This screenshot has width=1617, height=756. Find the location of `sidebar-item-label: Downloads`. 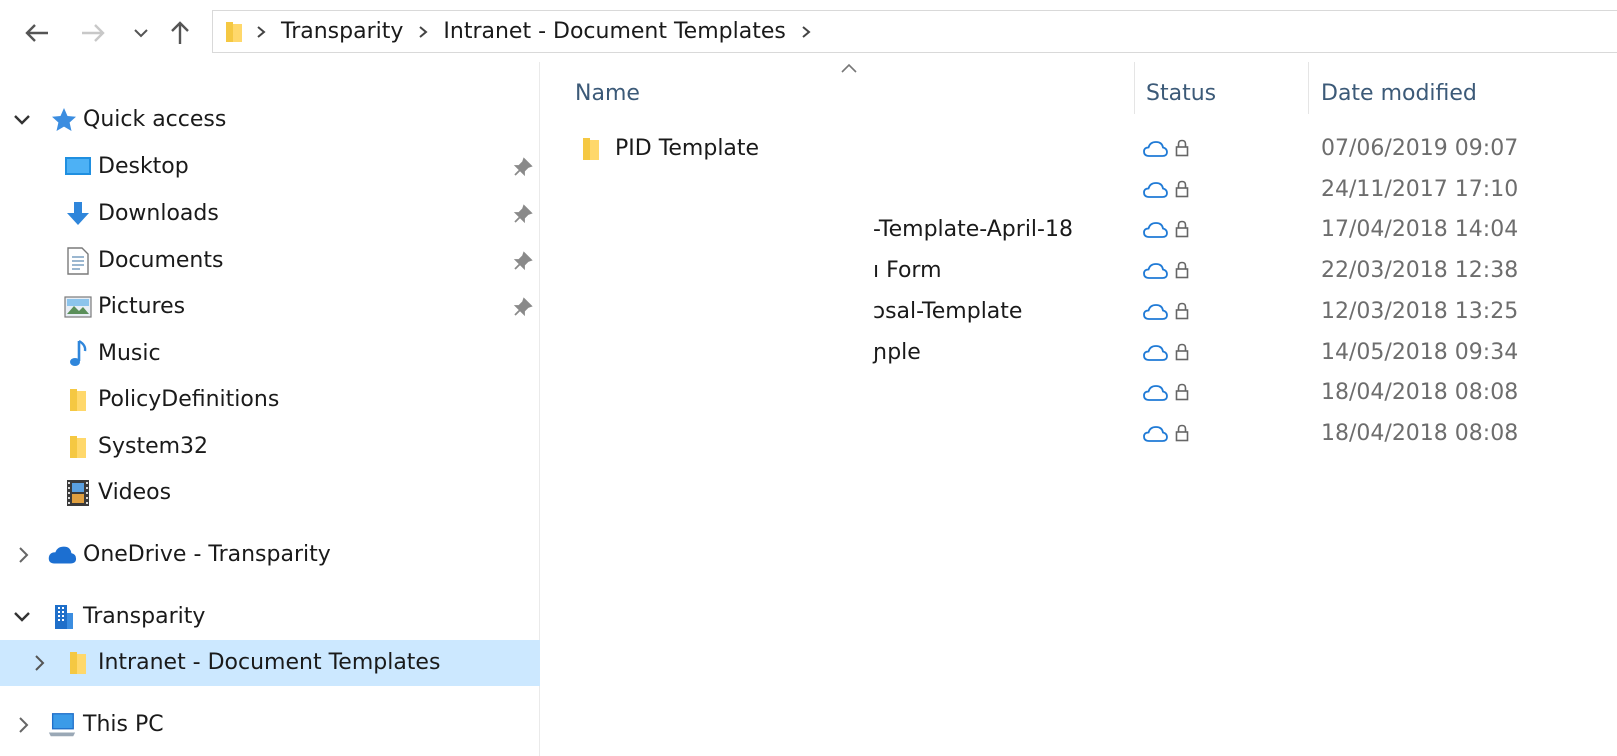

sidebar-item-label: Downloads is located at coordinates (158, 213).